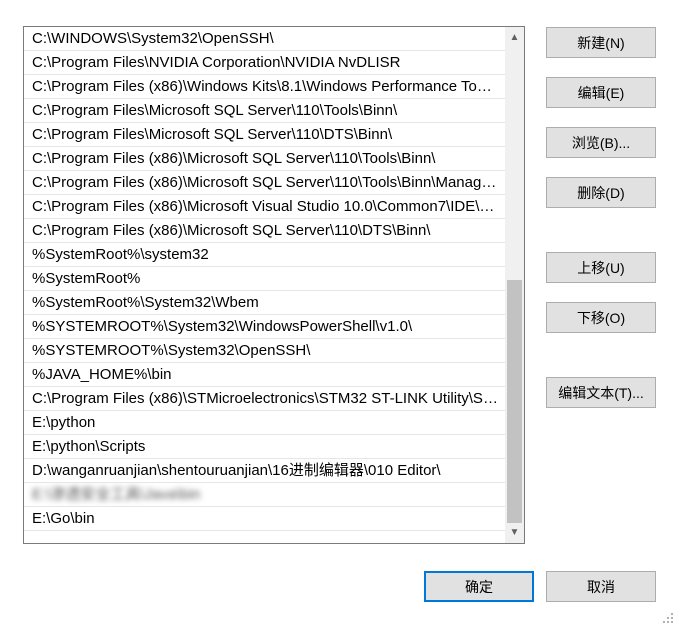 The height and width of the screenshot is (625, 675). I want to click on delete-button: 删除(D), so click(601, 192).